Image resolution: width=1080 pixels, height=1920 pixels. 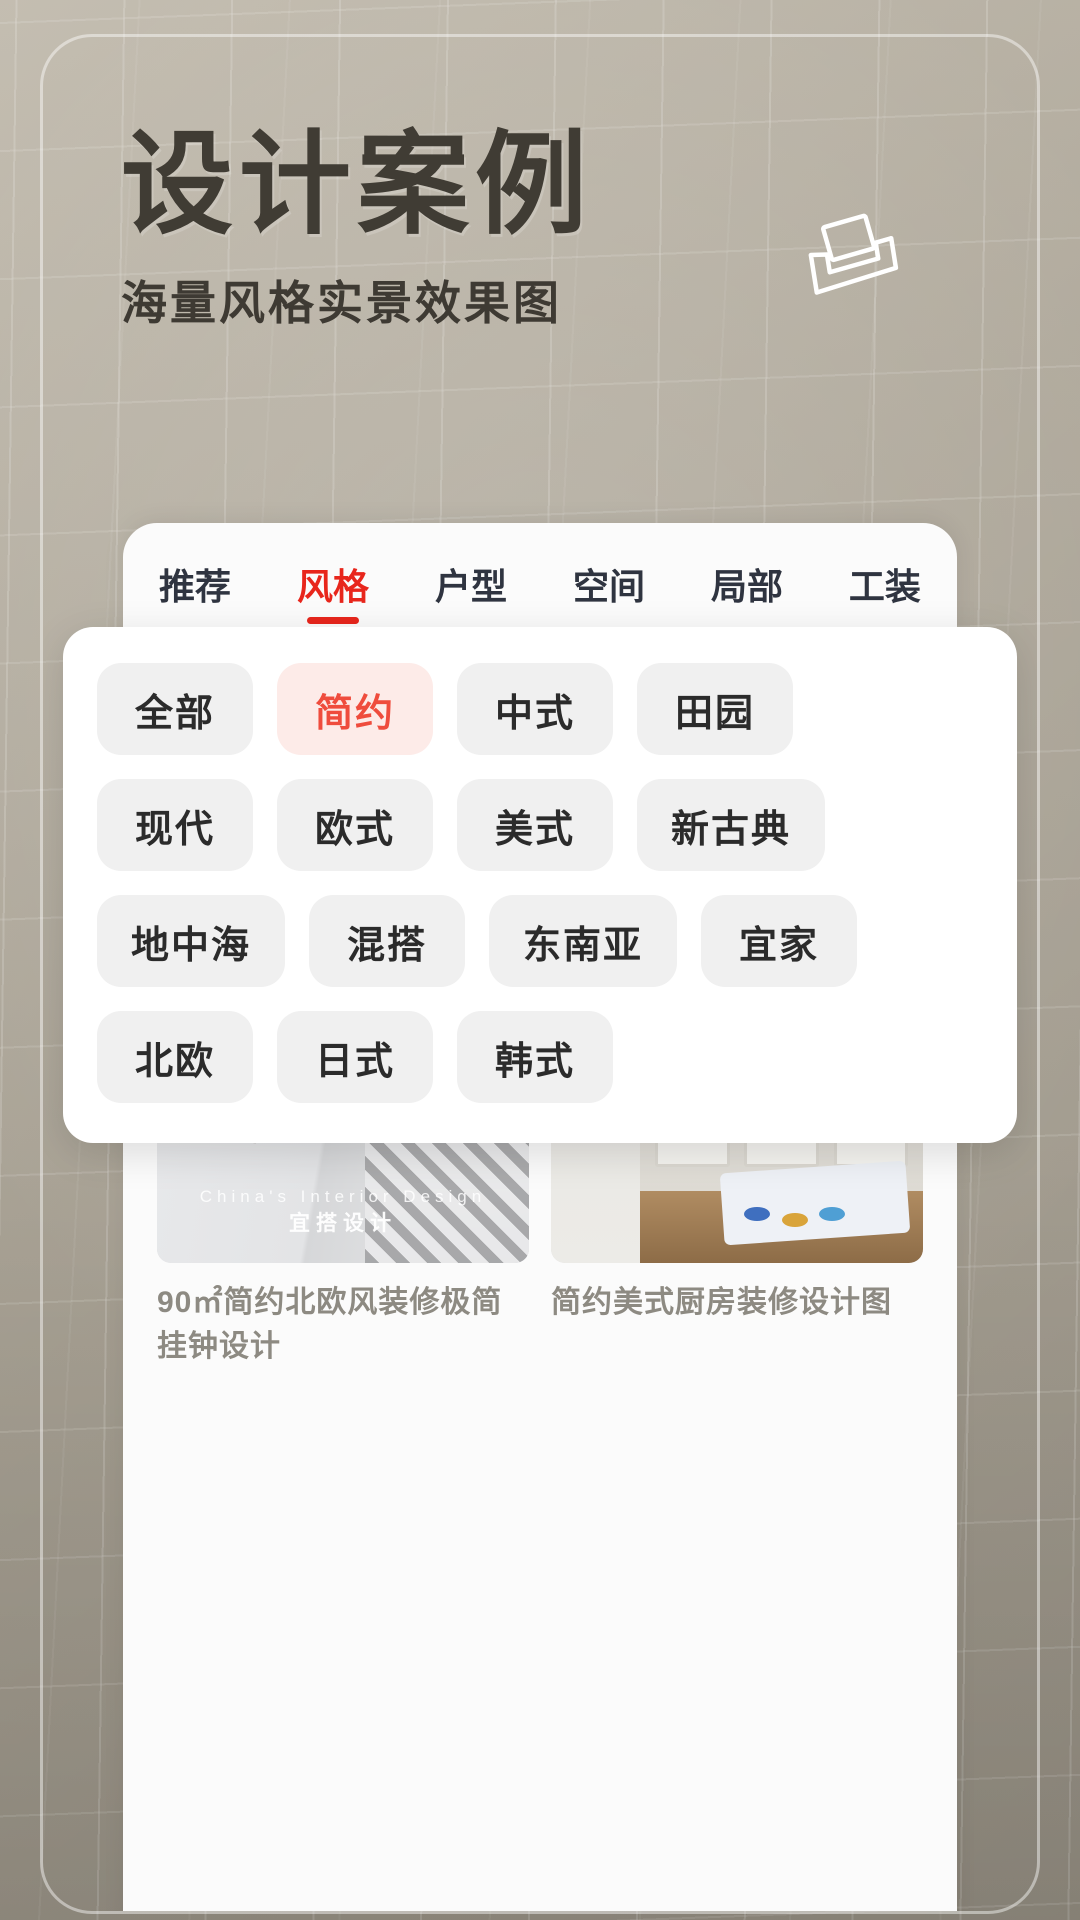 I want to click on filter-row: 地中海 混搭 东南亚 宜家, so click(x=540, y=941).